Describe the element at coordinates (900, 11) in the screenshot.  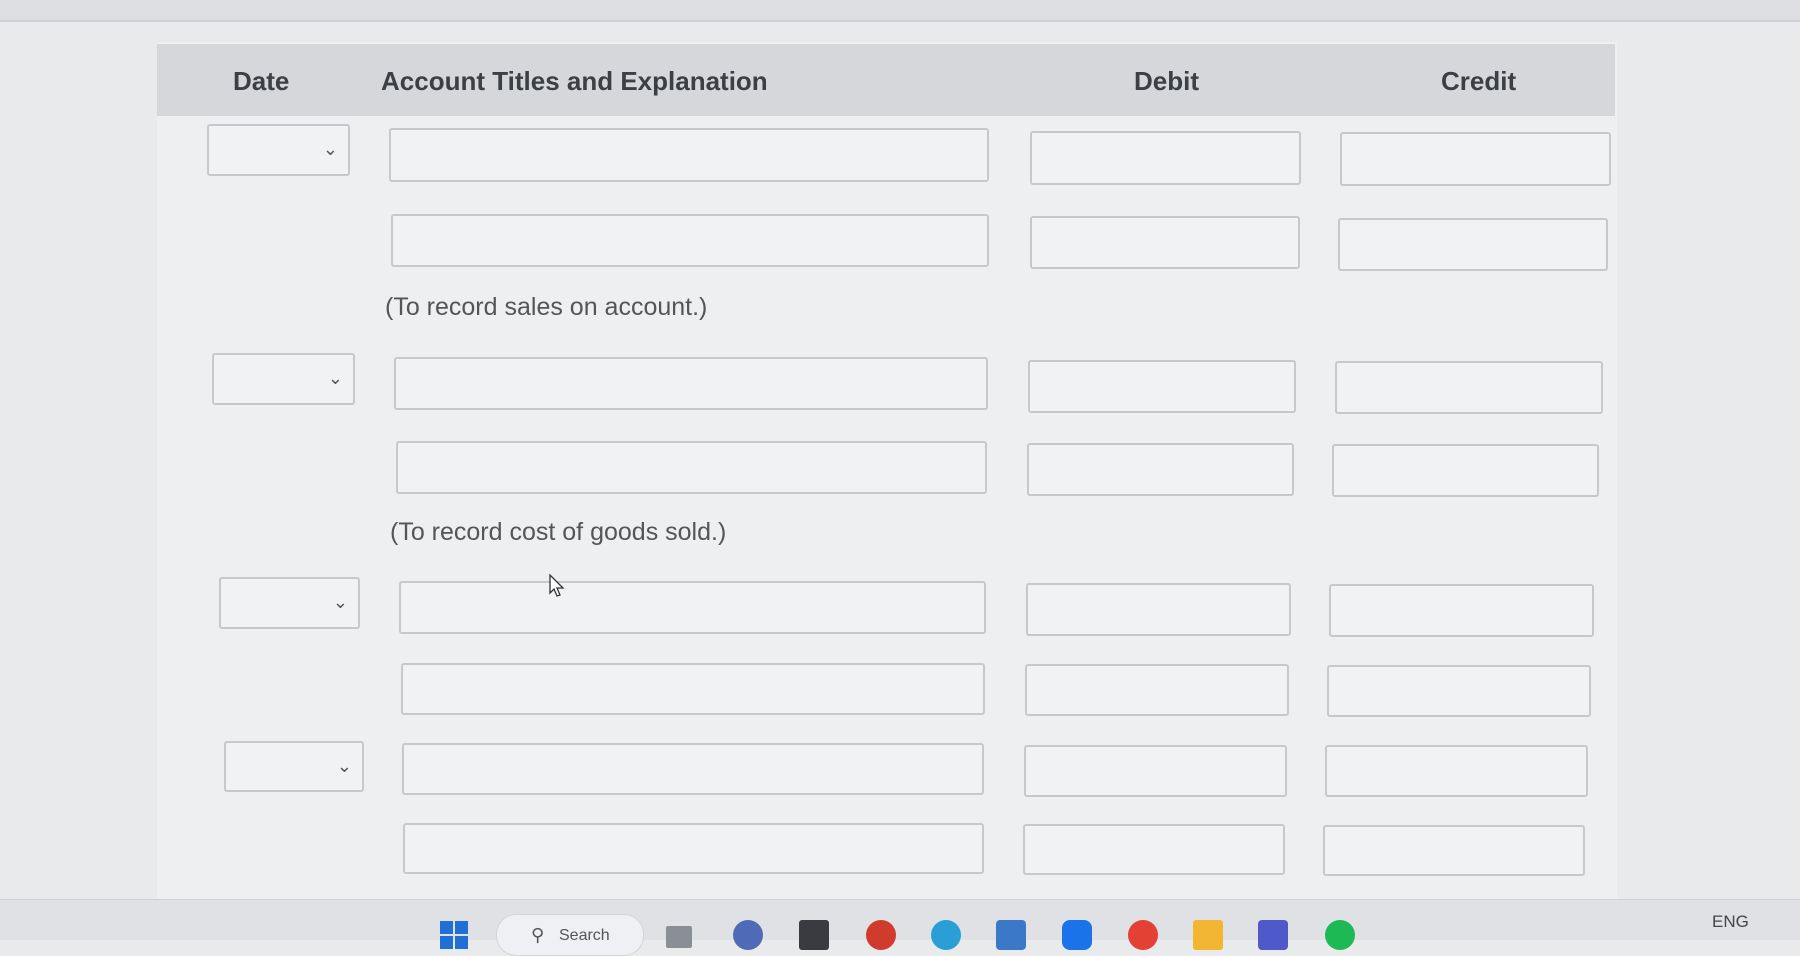
I see `browser-top-strip` at that location.